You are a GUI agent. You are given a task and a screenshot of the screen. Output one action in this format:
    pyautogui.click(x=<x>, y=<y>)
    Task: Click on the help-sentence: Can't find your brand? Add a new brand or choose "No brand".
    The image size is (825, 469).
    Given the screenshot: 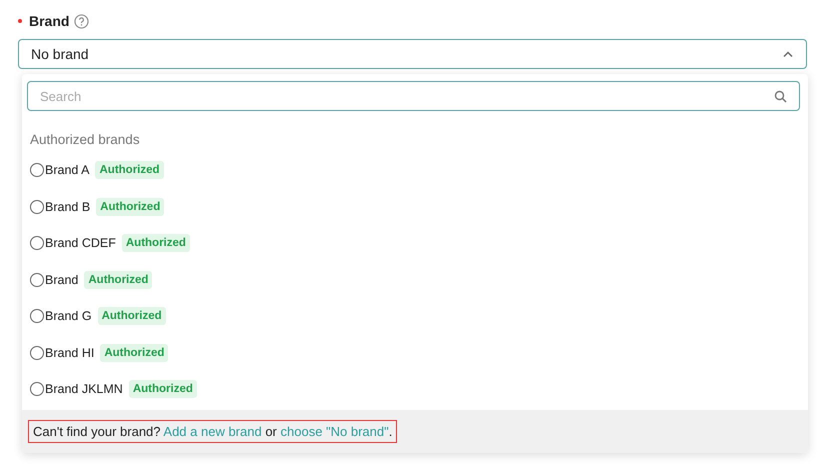 What is the action you would take?
    pyautogui.click(x=213, y=431)
    